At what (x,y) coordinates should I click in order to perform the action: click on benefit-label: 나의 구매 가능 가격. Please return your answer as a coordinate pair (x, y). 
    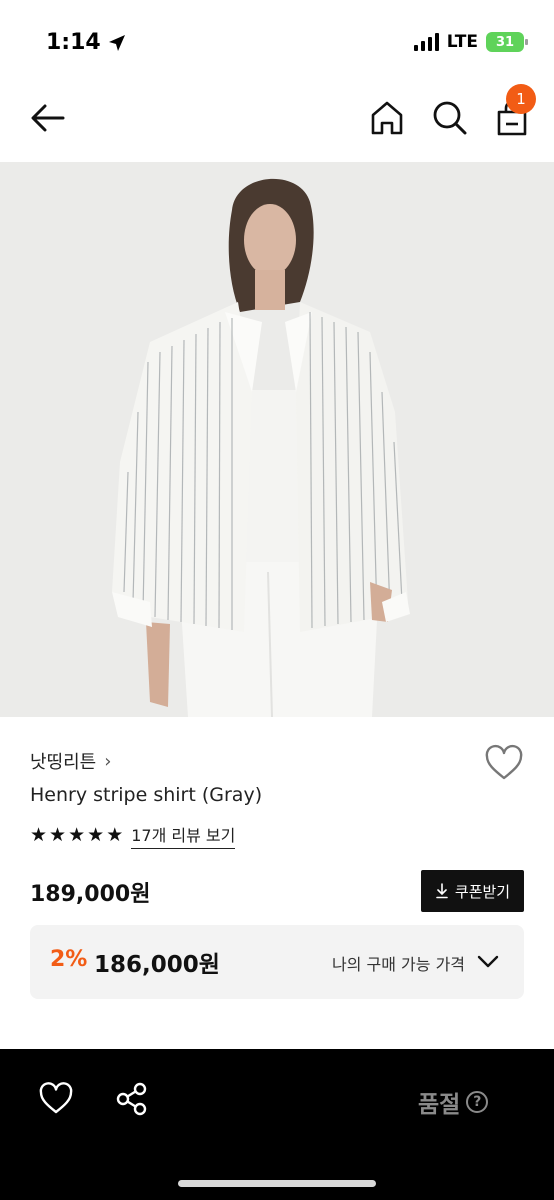
    Looking at the image, I should click on (399, 964).